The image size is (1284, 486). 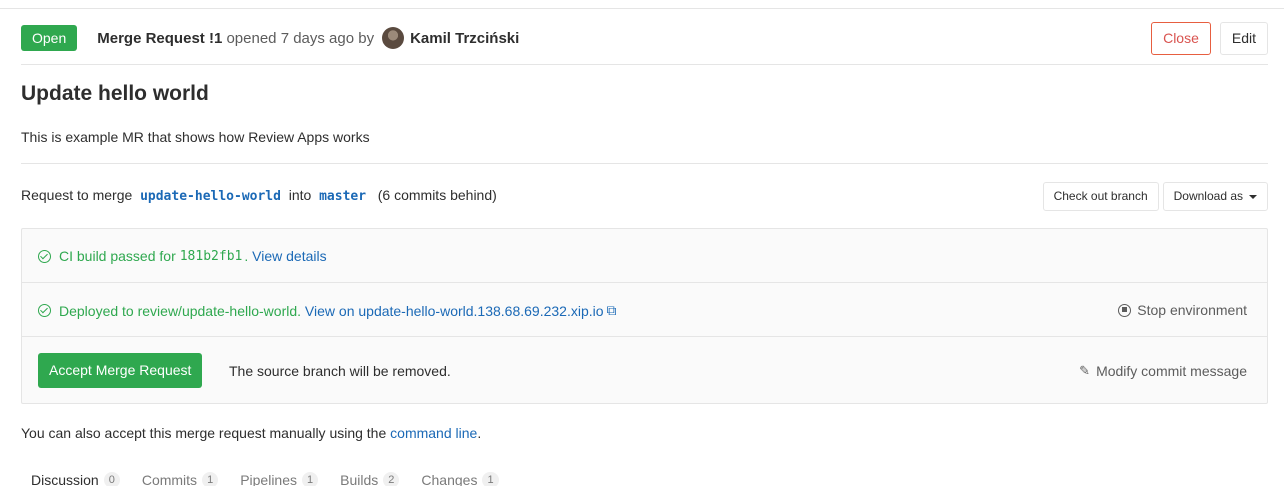 I want to click on deploy-text: Deployed to review/update-hello-world., so click(x=180, y=310).